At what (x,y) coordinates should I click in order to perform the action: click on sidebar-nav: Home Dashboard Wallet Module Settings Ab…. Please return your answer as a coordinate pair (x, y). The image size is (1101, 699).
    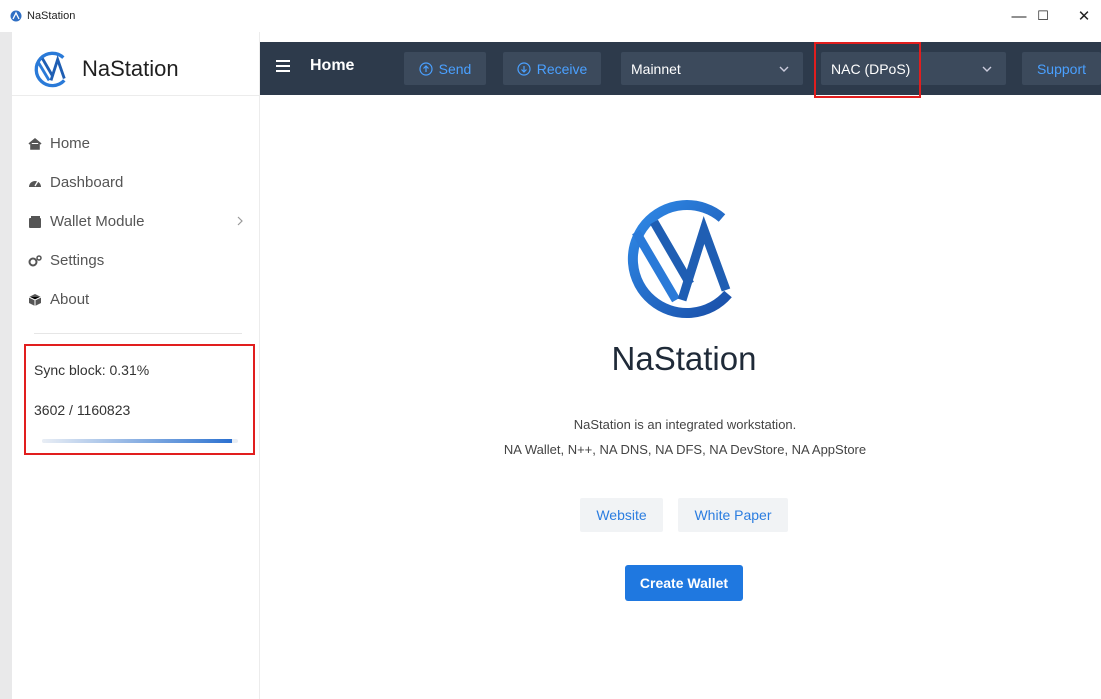
    Looking at the image, I should click on (136, 221).